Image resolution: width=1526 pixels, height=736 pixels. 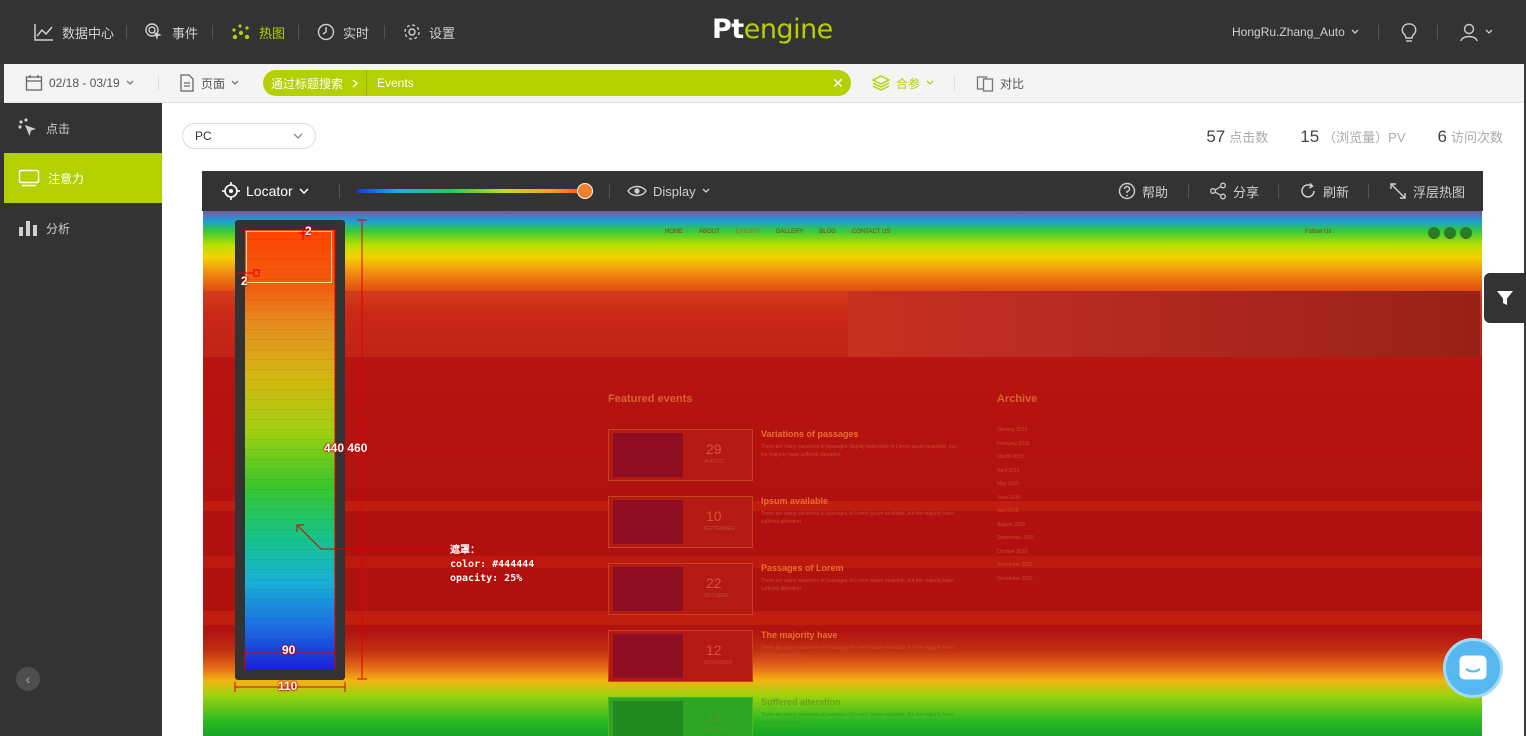 What do you see at coordinates (288, 686) in the screenshot?
I see `outer-width-label: 110` at bounding box center [288, 686].